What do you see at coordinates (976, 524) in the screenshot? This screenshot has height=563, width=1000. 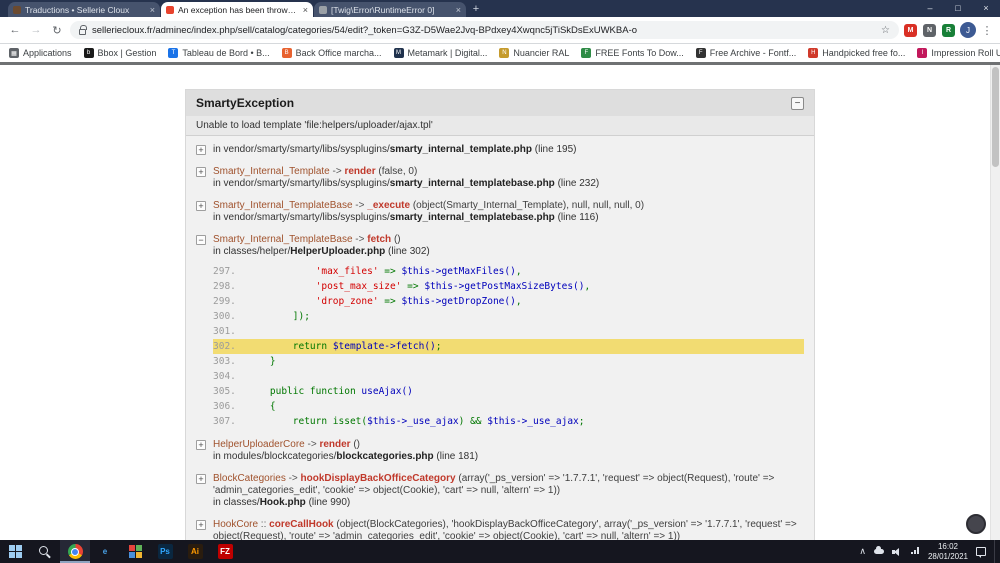 I see `floating-widget-button` at bounding box center [976, 524].